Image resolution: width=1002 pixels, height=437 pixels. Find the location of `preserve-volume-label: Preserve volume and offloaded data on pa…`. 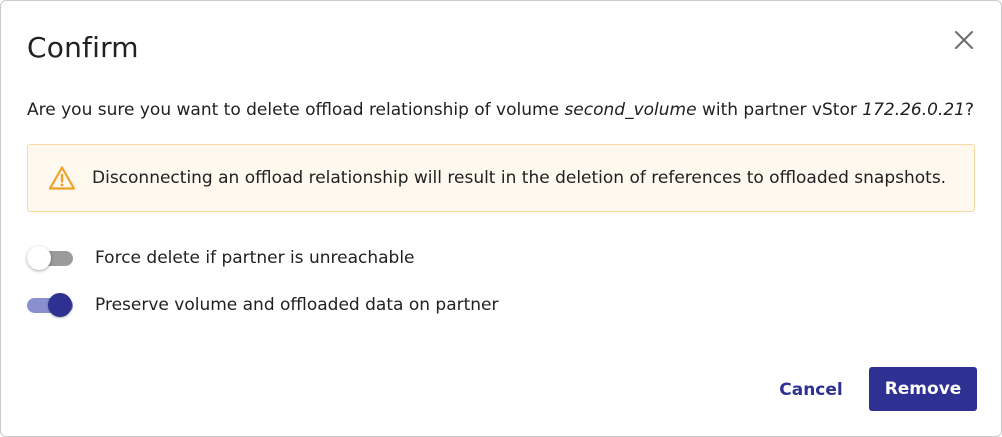

preserve-volume-label: Preserve volume and offloaded data on pa… is located at coordinates (297, 305).